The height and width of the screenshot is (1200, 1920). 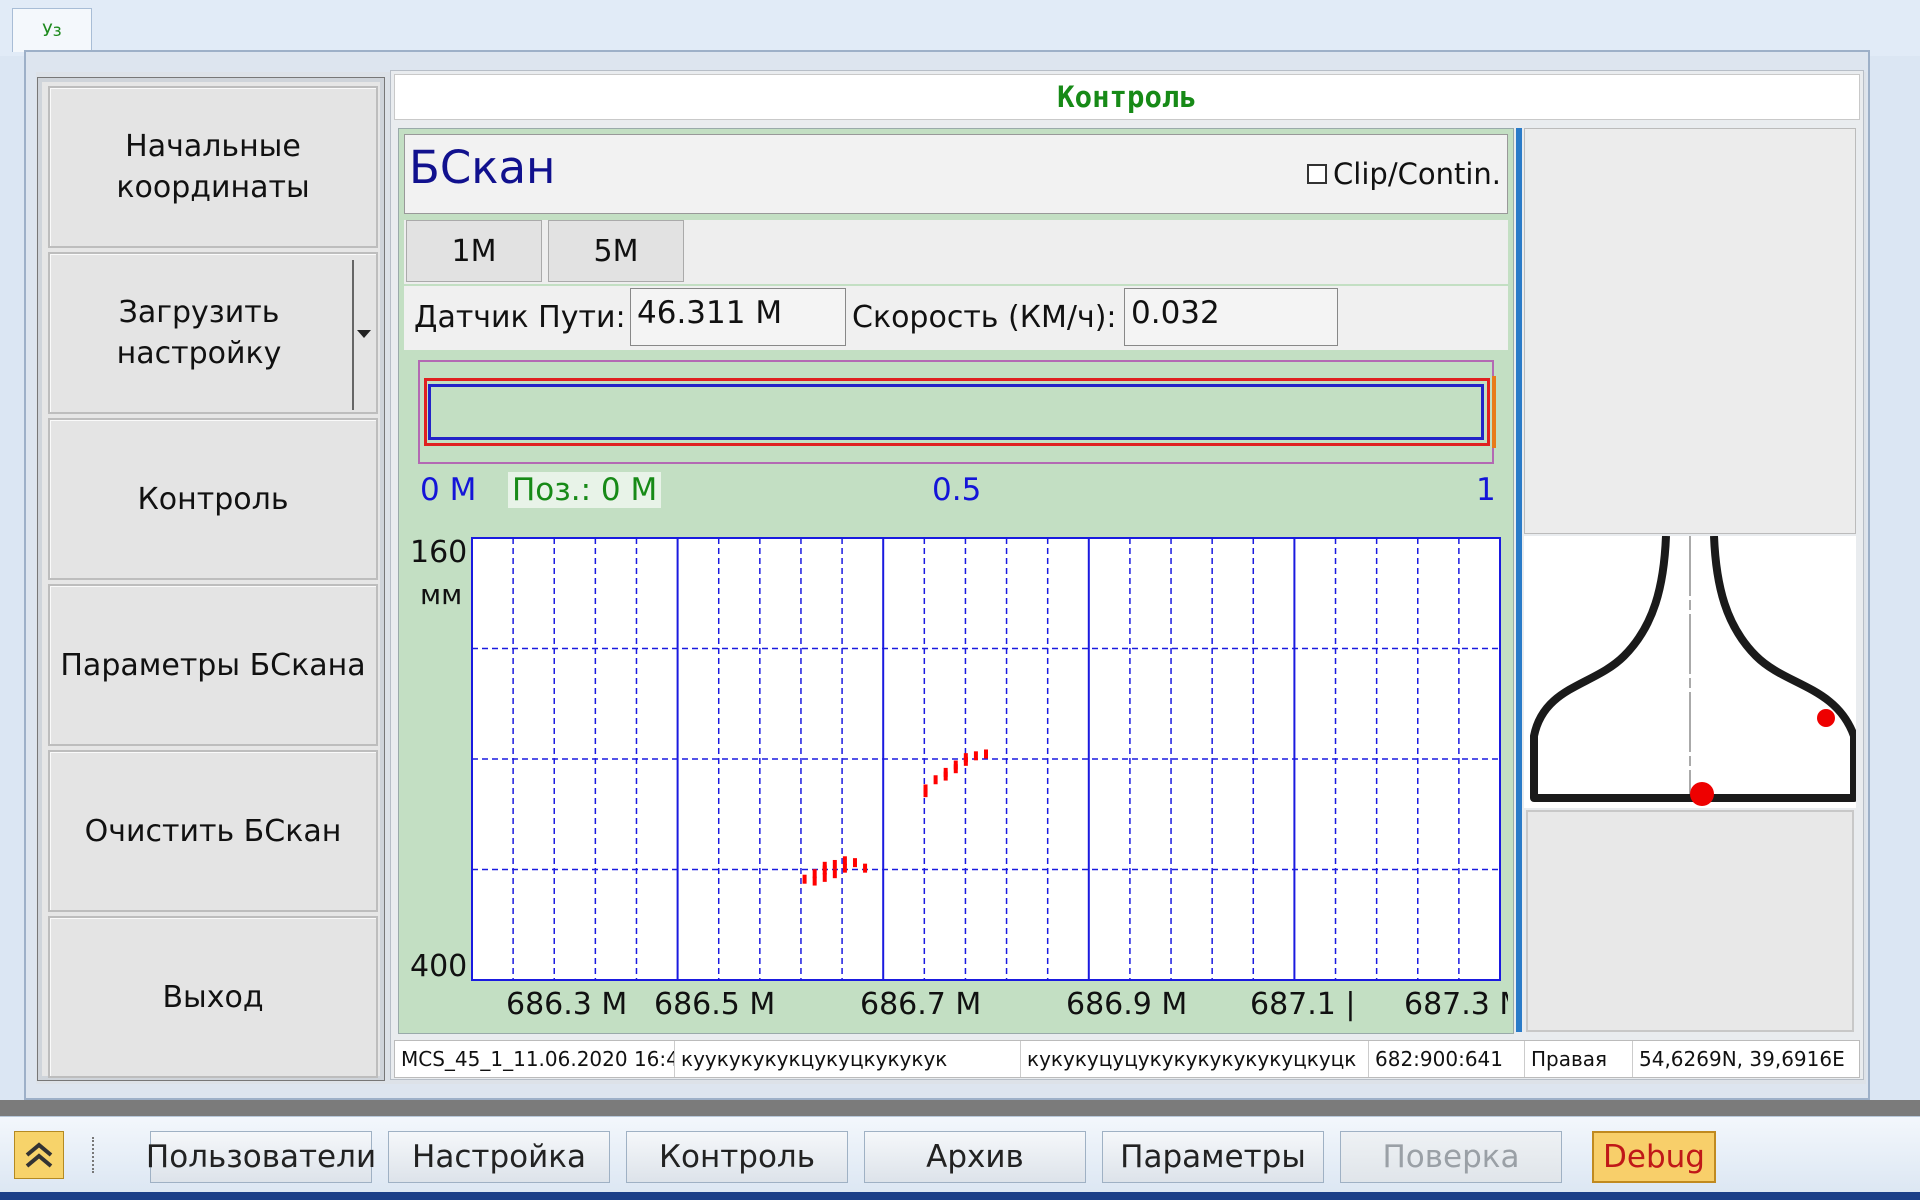 What do you see at coordinates (1742, 1059) in the screenshot?
I see `status-gps: 54,6269N, 39,6916E` at bounding box center [1742, 1059].